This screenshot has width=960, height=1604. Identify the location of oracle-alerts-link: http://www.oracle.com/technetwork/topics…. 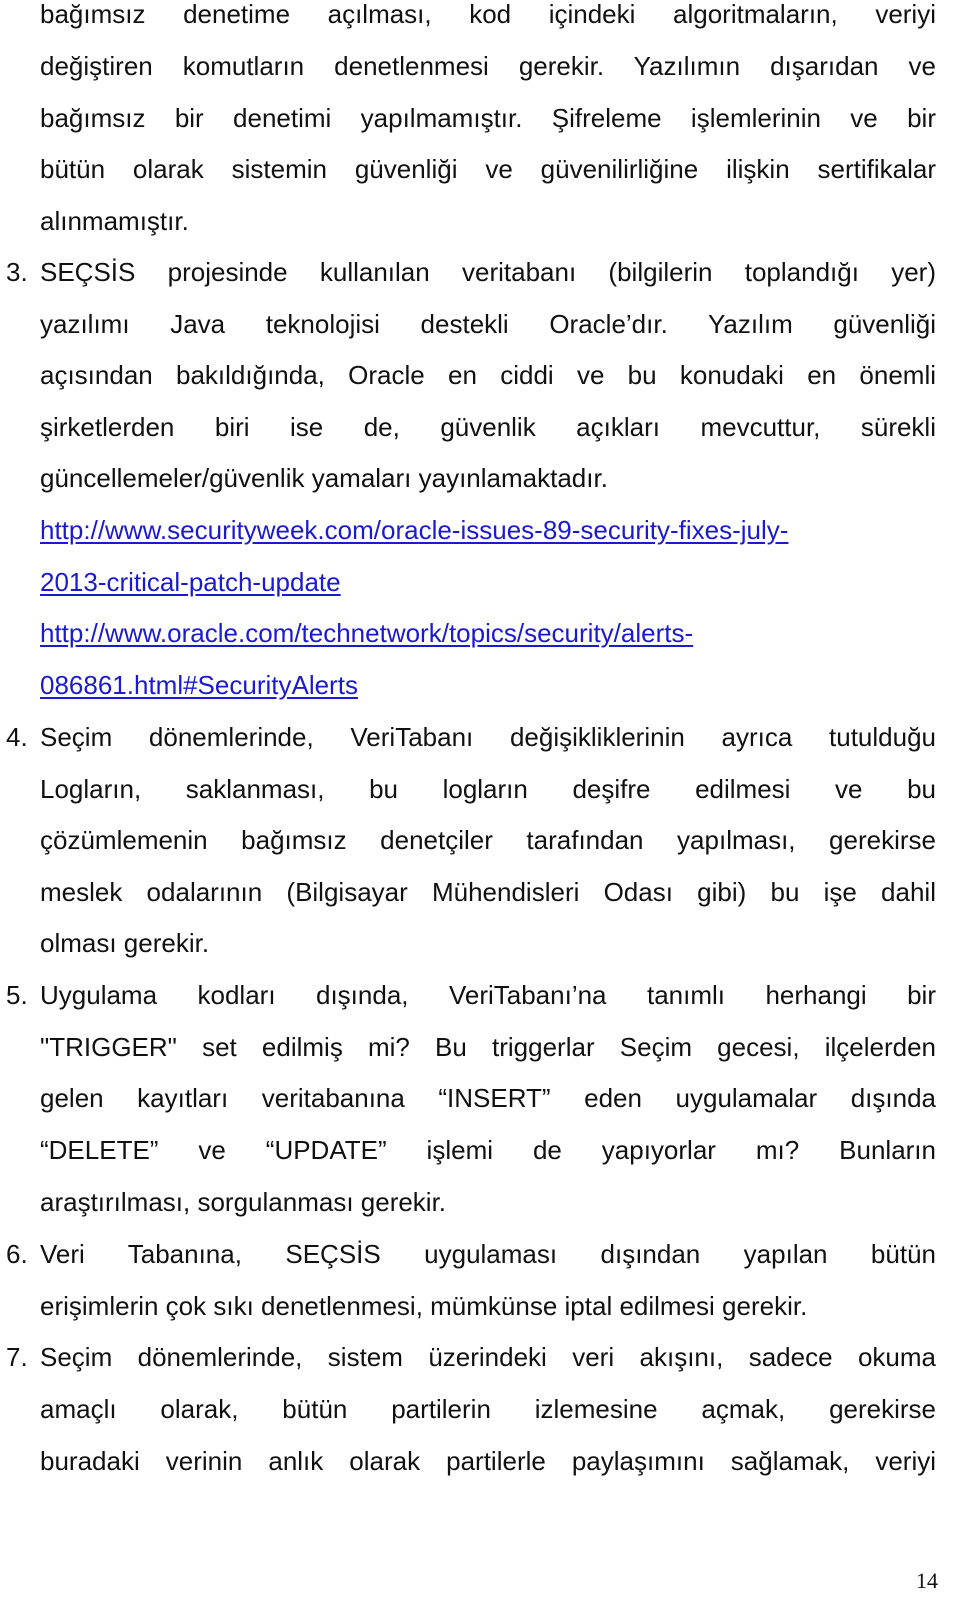
(366, 633).